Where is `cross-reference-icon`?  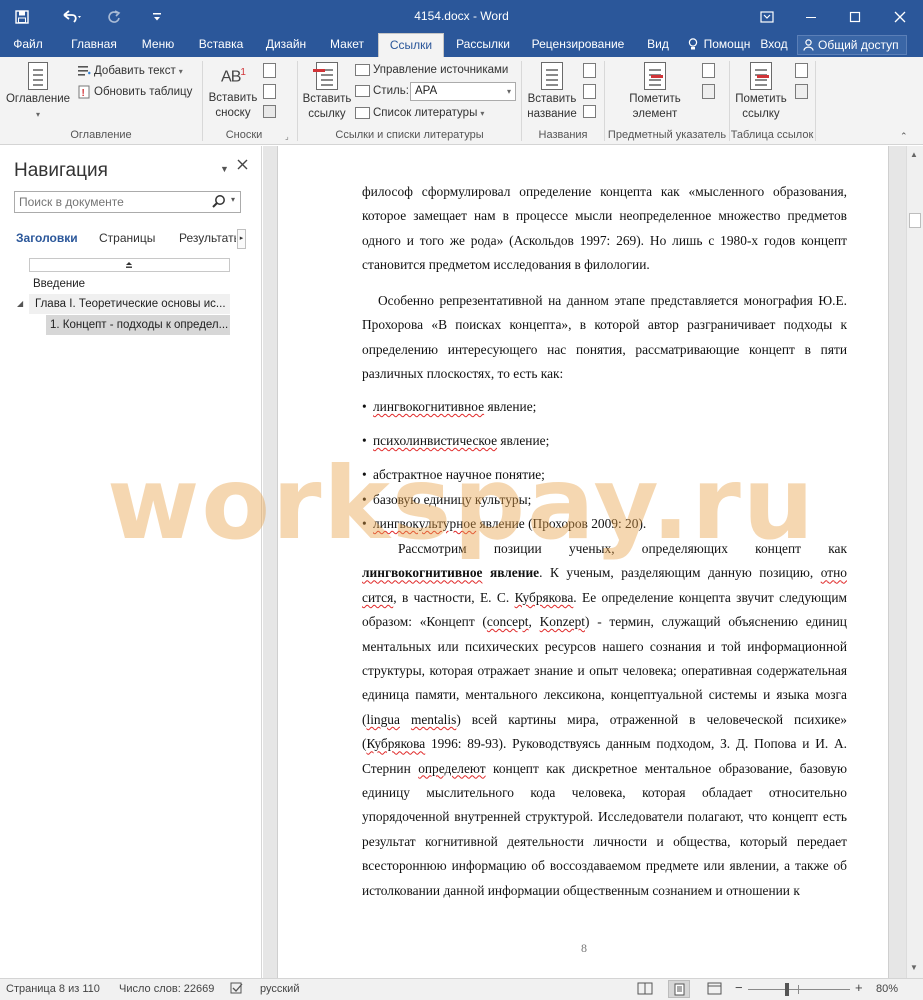 cross-reference-icon is located at coordinates (589, 111).